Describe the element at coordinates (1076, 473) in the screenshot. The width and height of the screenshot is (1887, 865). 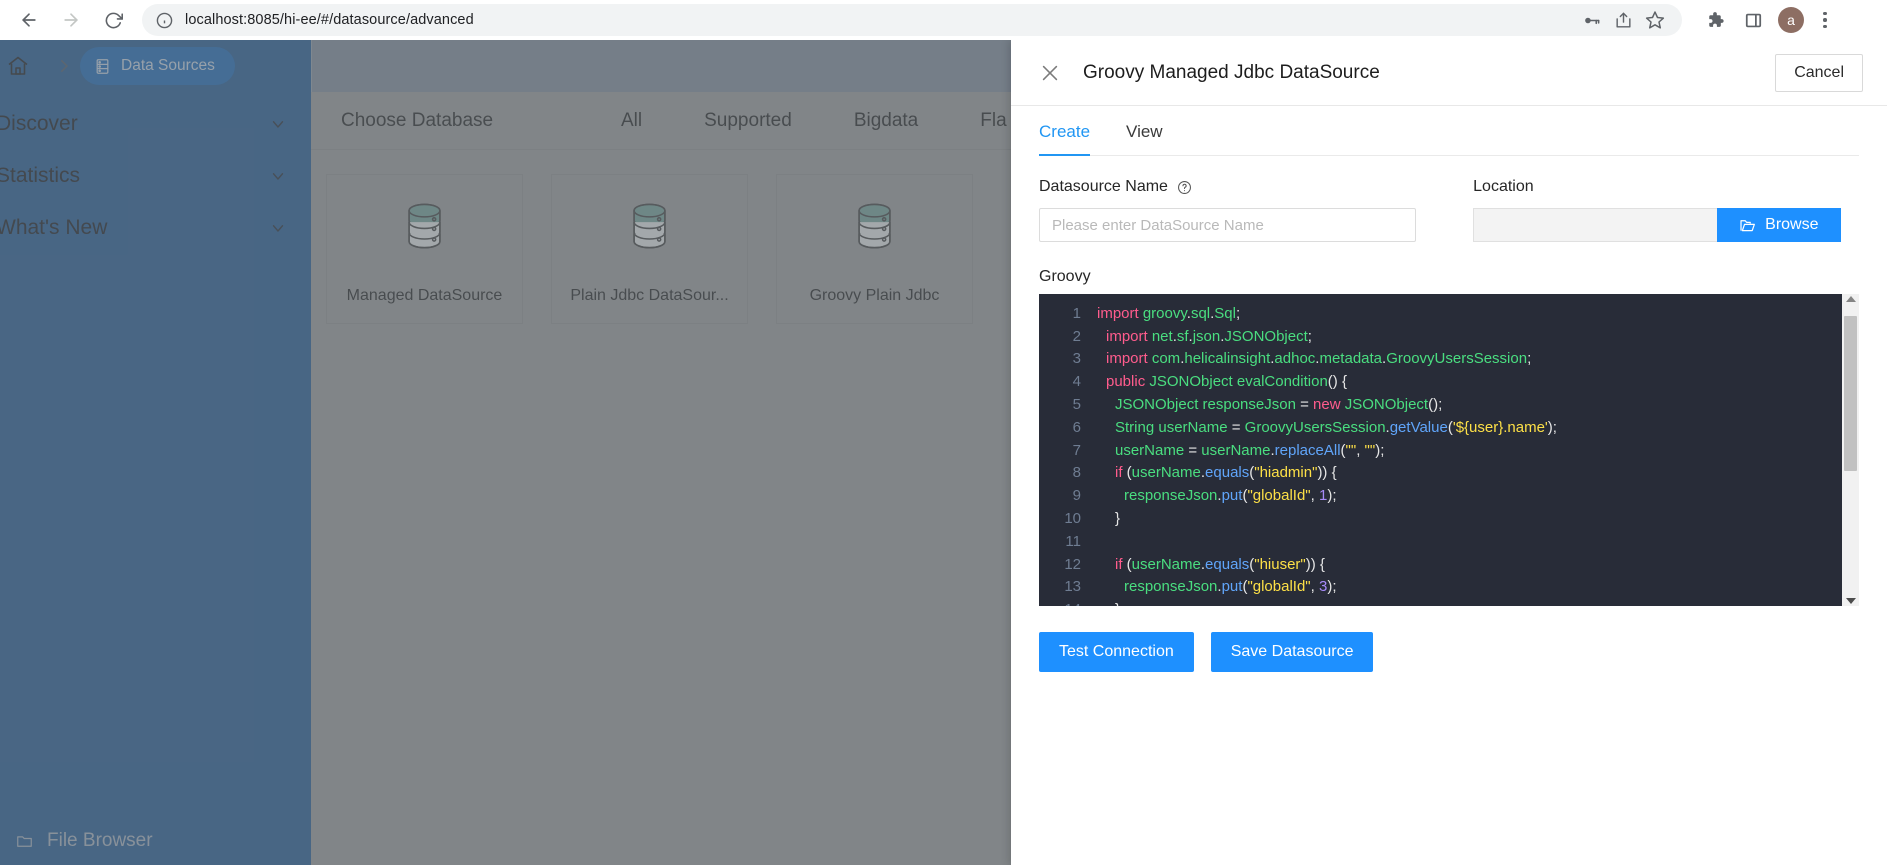
I see `line-number: 8` at that location.